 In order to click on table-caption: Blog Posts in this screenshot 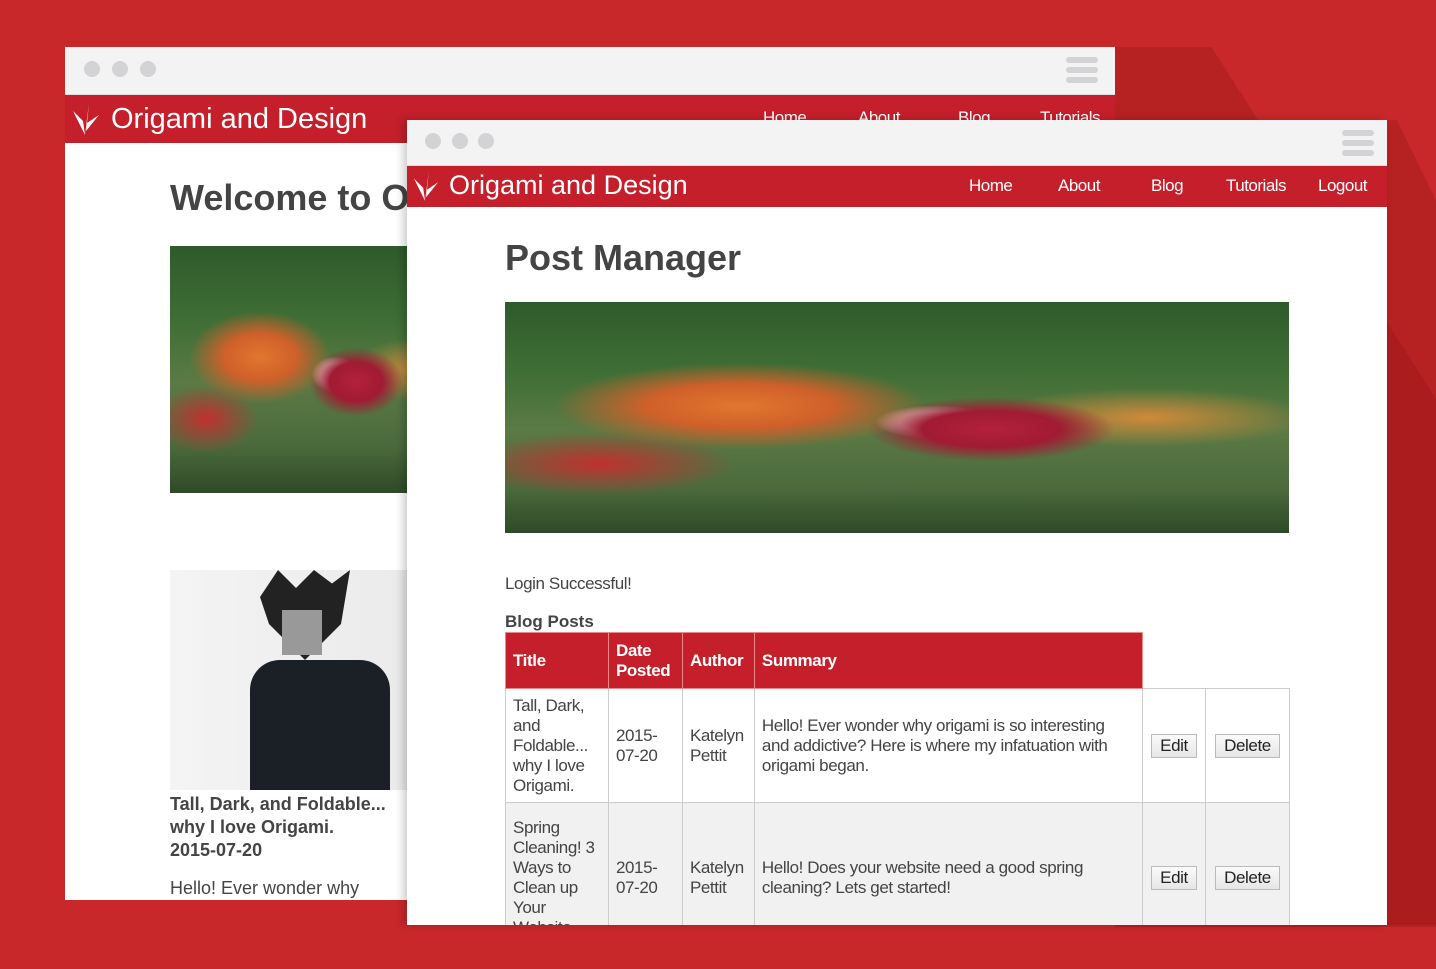, I will do `click(549, 621)`.